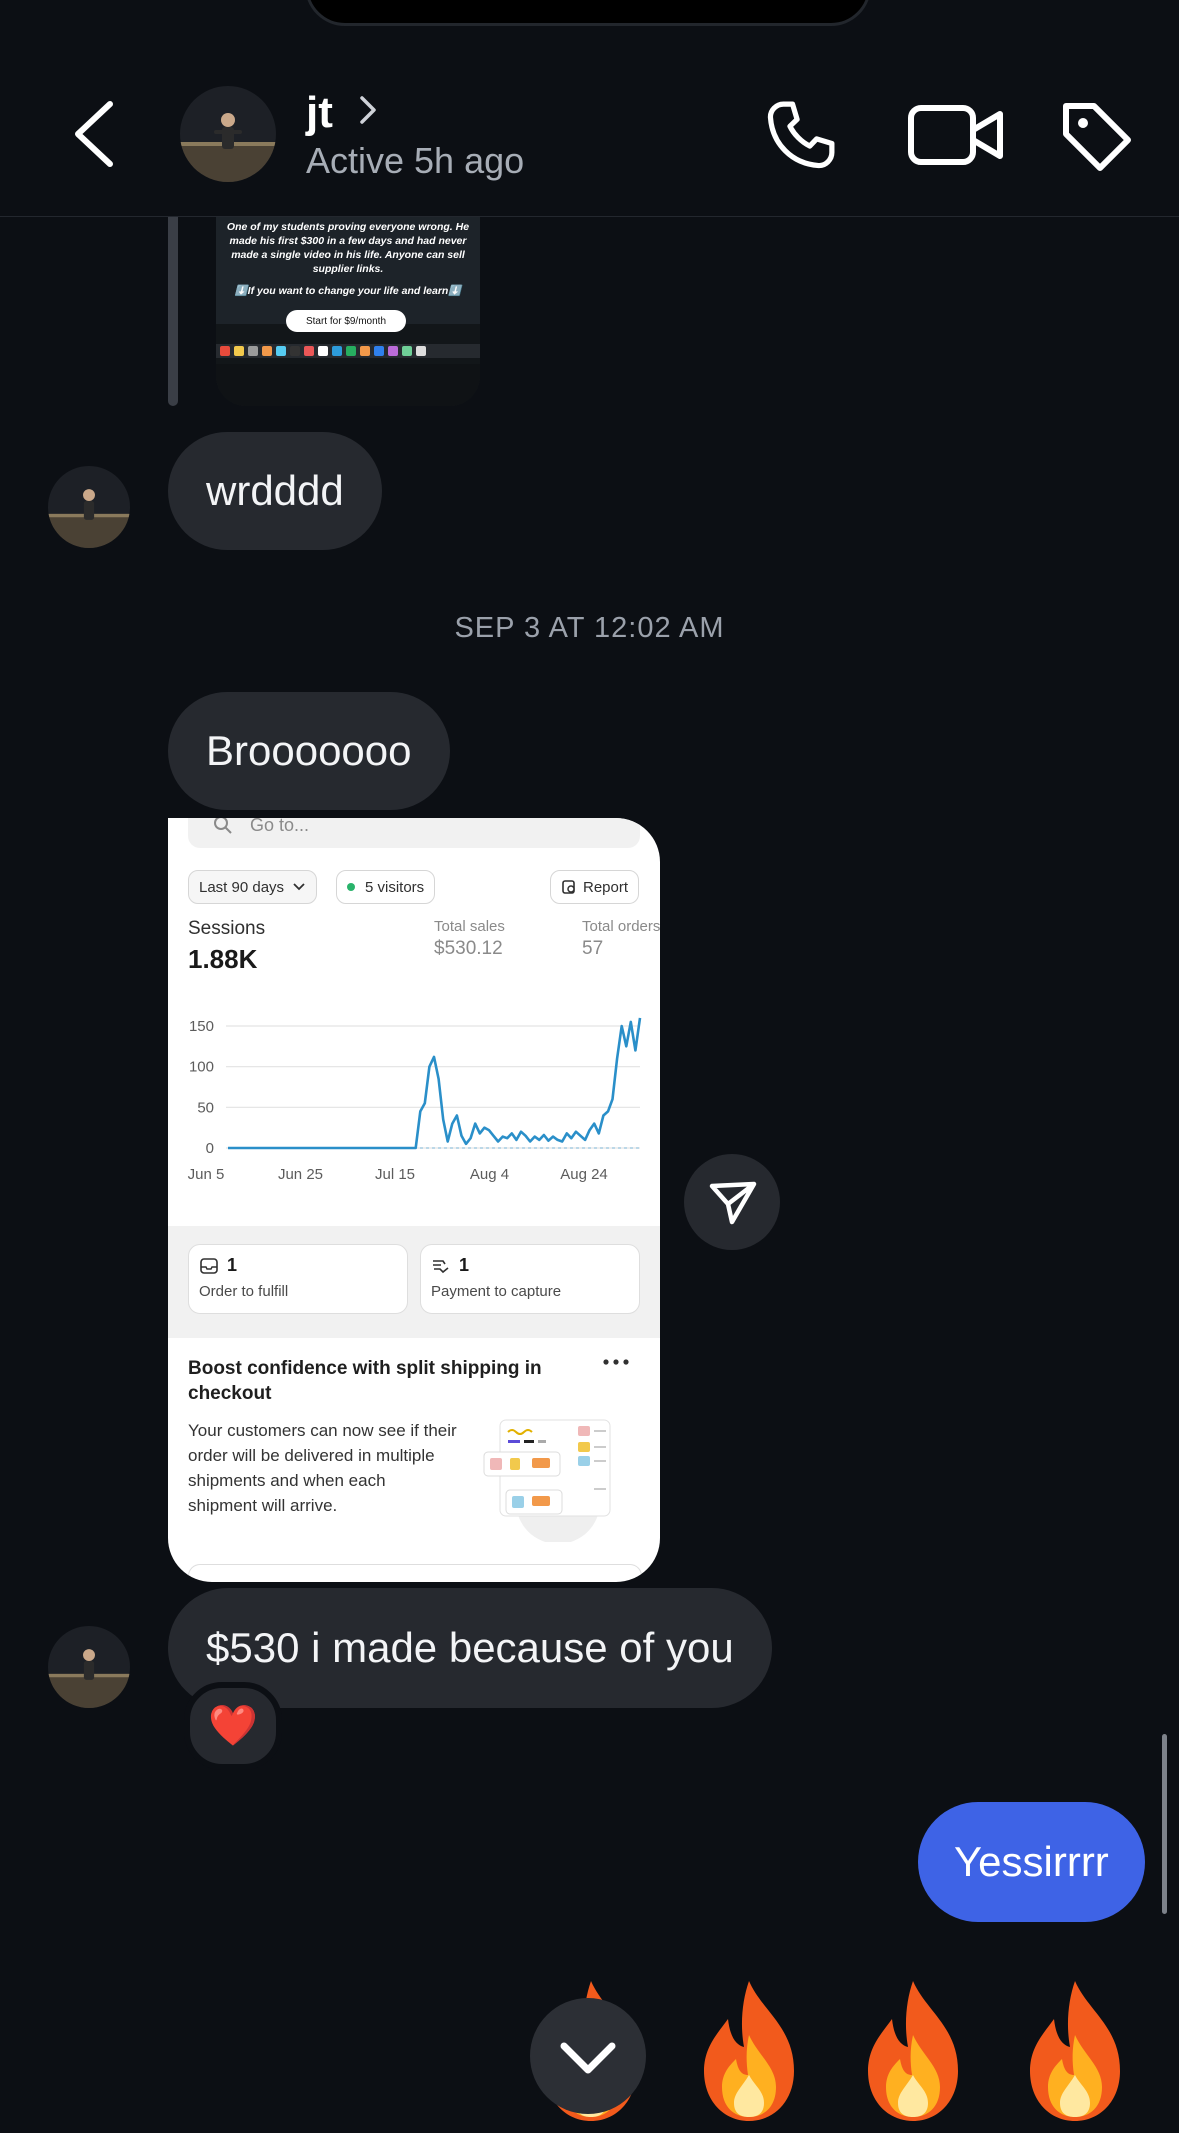  I want to click on video-call-button, so click(956, 135).